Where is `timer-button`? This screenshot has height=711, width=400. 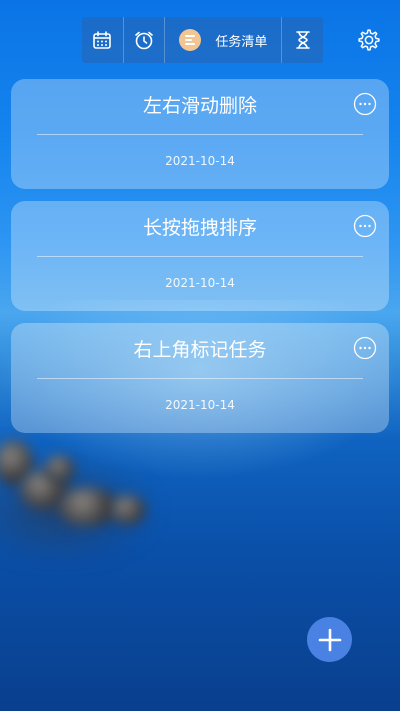
timer-button is located at coordinates (302, 40).